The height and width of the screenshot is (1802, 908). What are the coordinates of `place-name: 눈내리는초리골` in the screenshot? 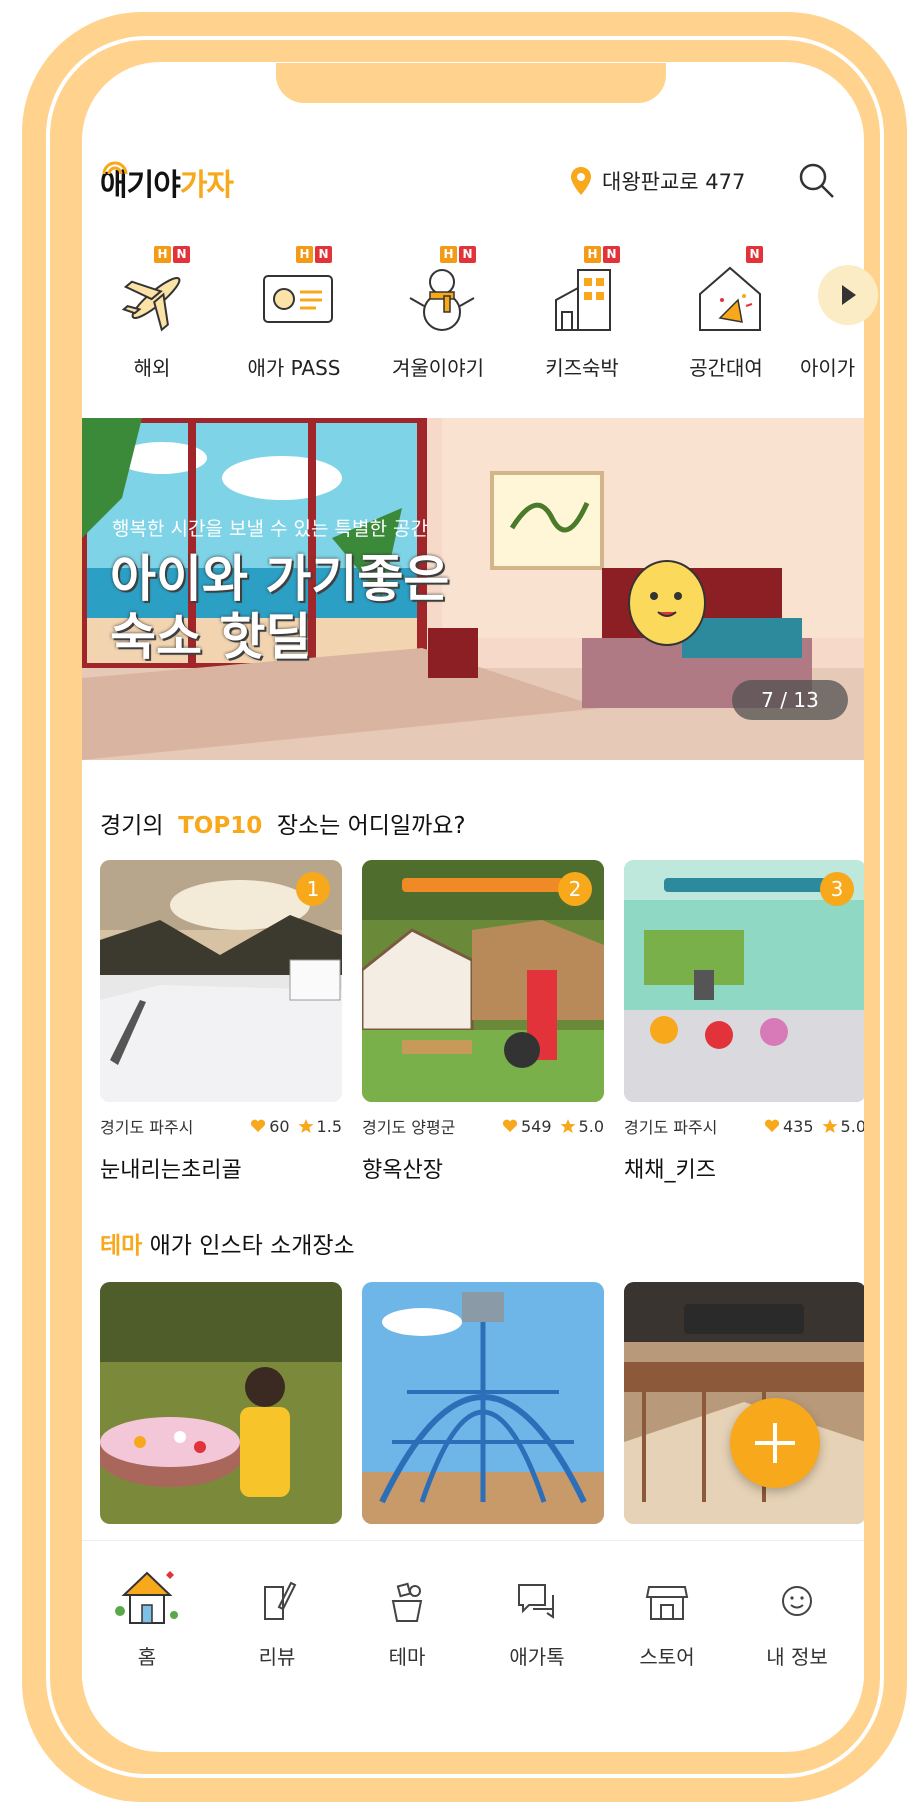 It's located at (171, 1170).